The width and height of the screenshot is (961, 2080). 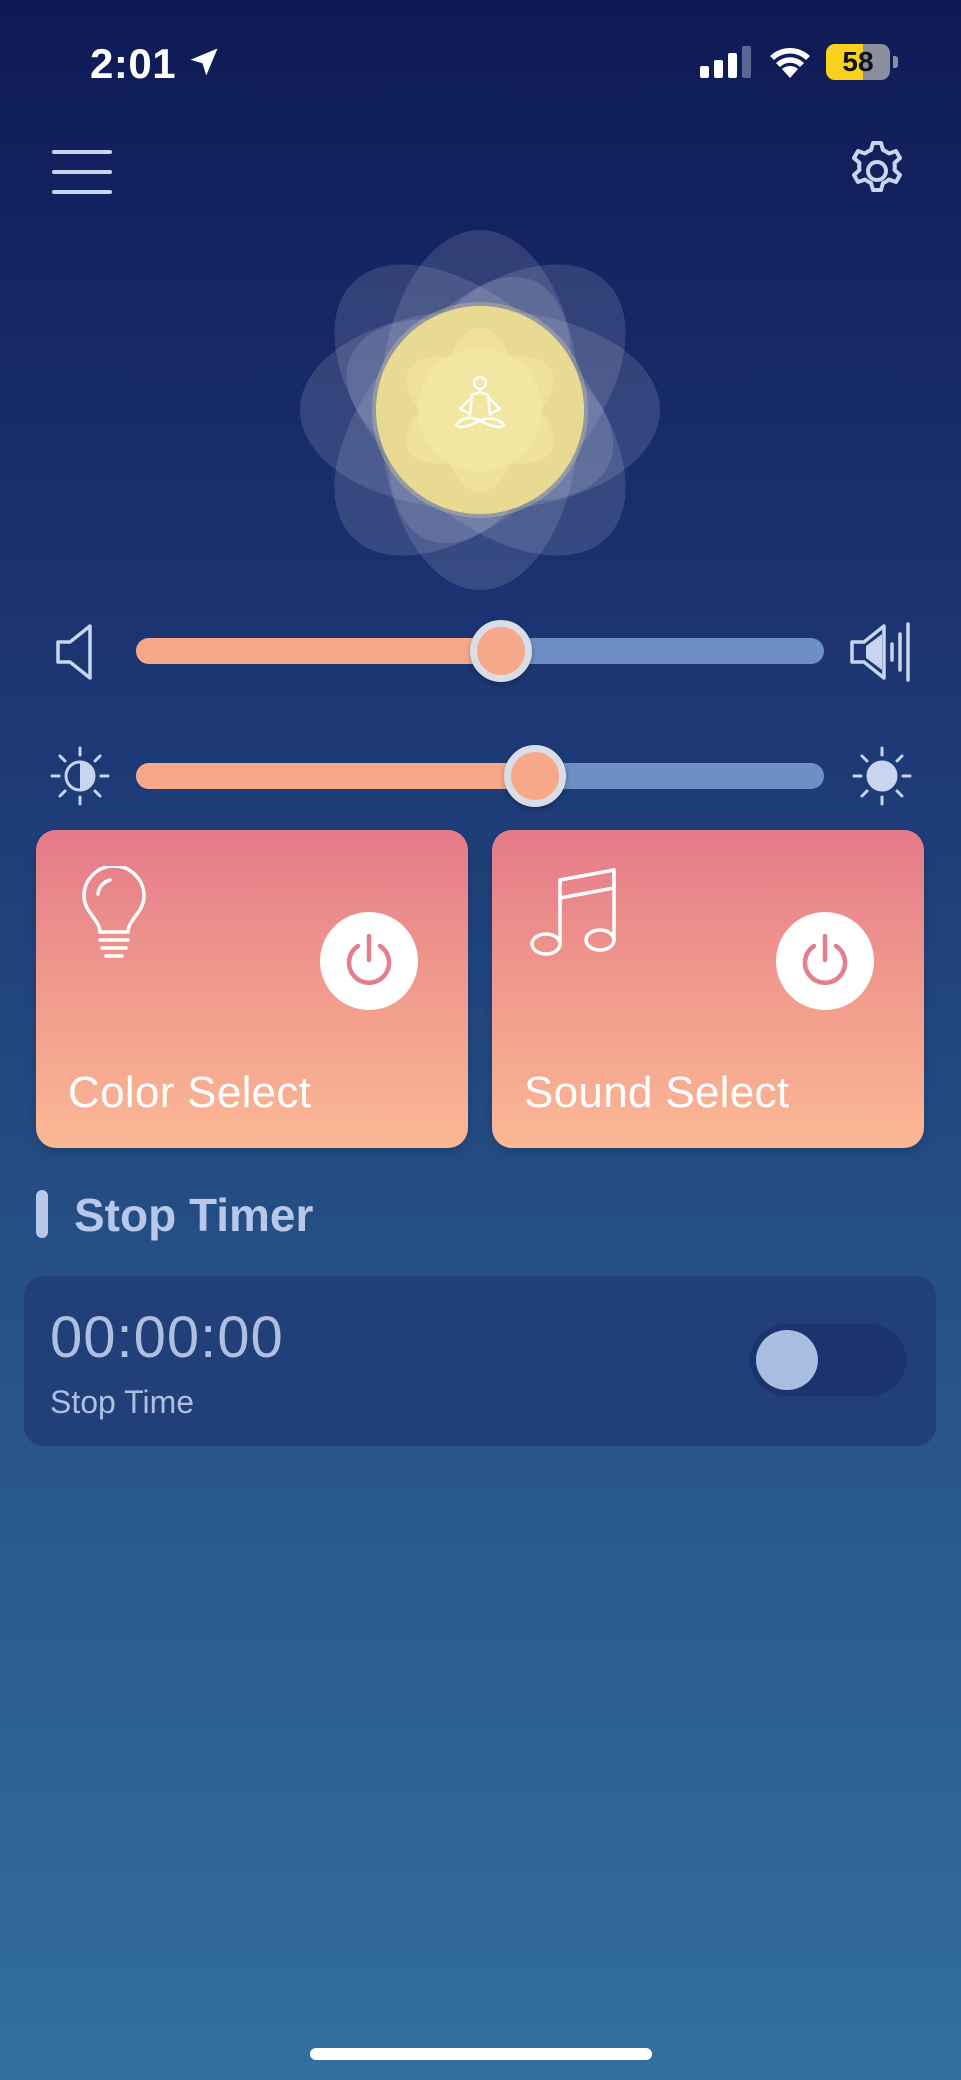 I want to click on location-arrow-icon, so click(x=204, y=62).